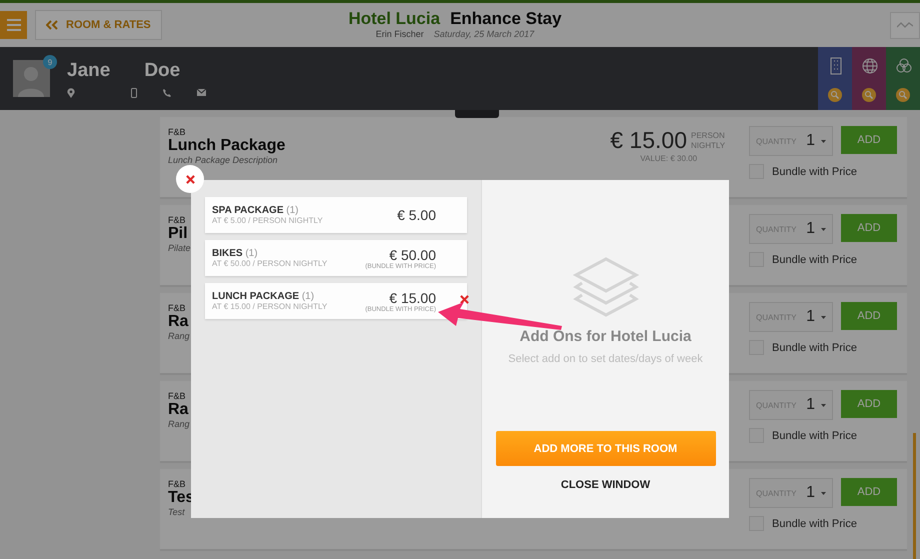 The height and width of the screenshot is (559, 920). What do you see at coordinates (870, 66) in the screenshot?
I see `globe-icon` at bounding box center [870, 66].